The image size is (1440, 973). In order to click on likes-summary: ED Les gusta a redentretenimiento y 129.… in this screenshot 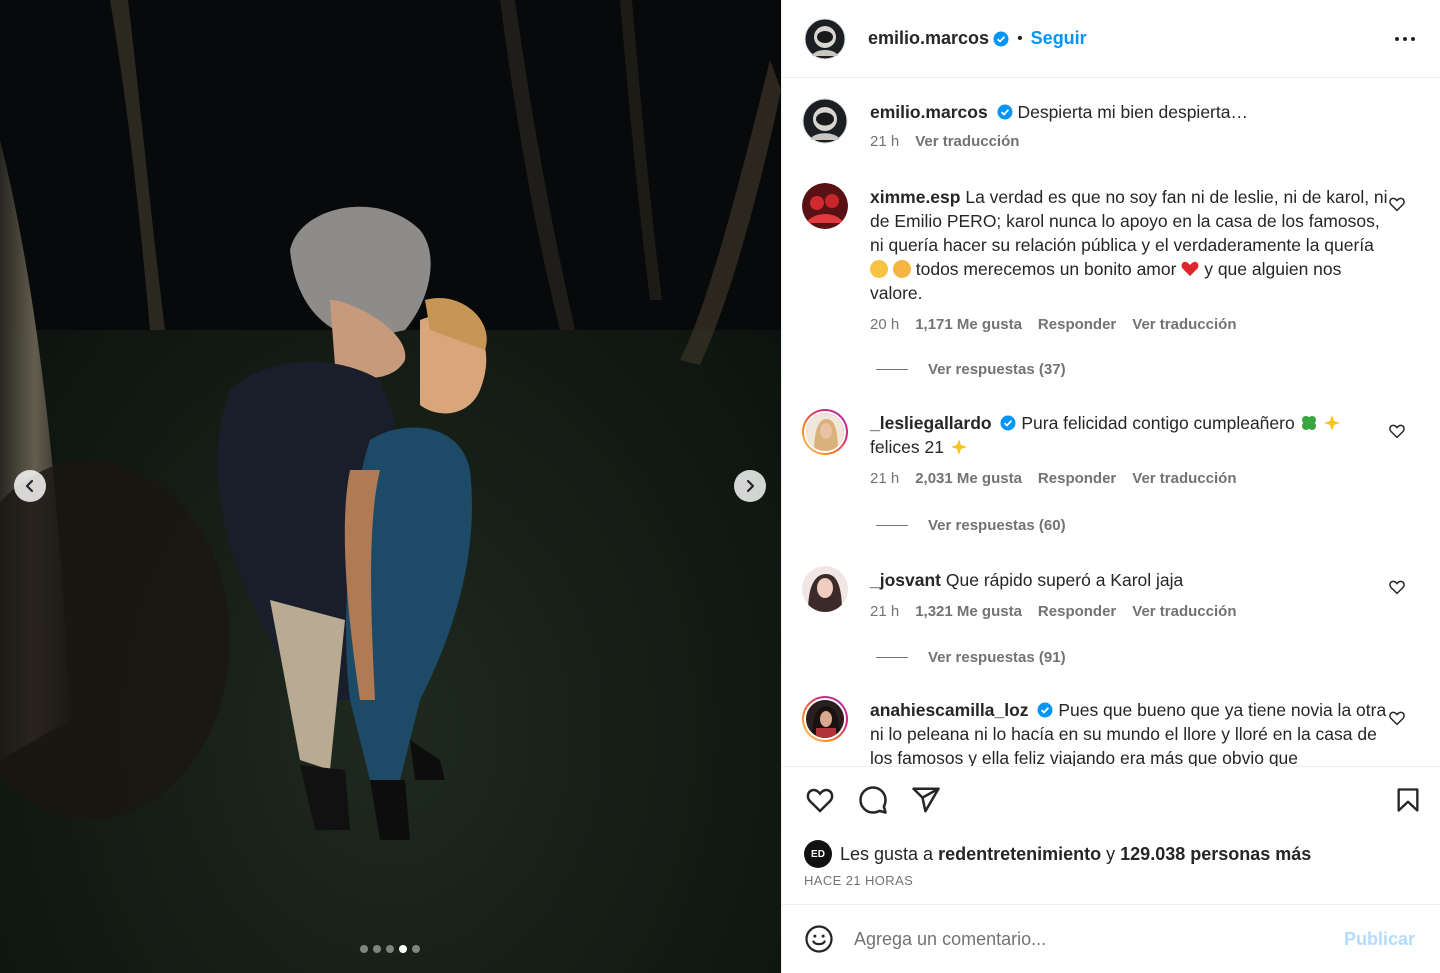, I will do `click(1057, 854)`.